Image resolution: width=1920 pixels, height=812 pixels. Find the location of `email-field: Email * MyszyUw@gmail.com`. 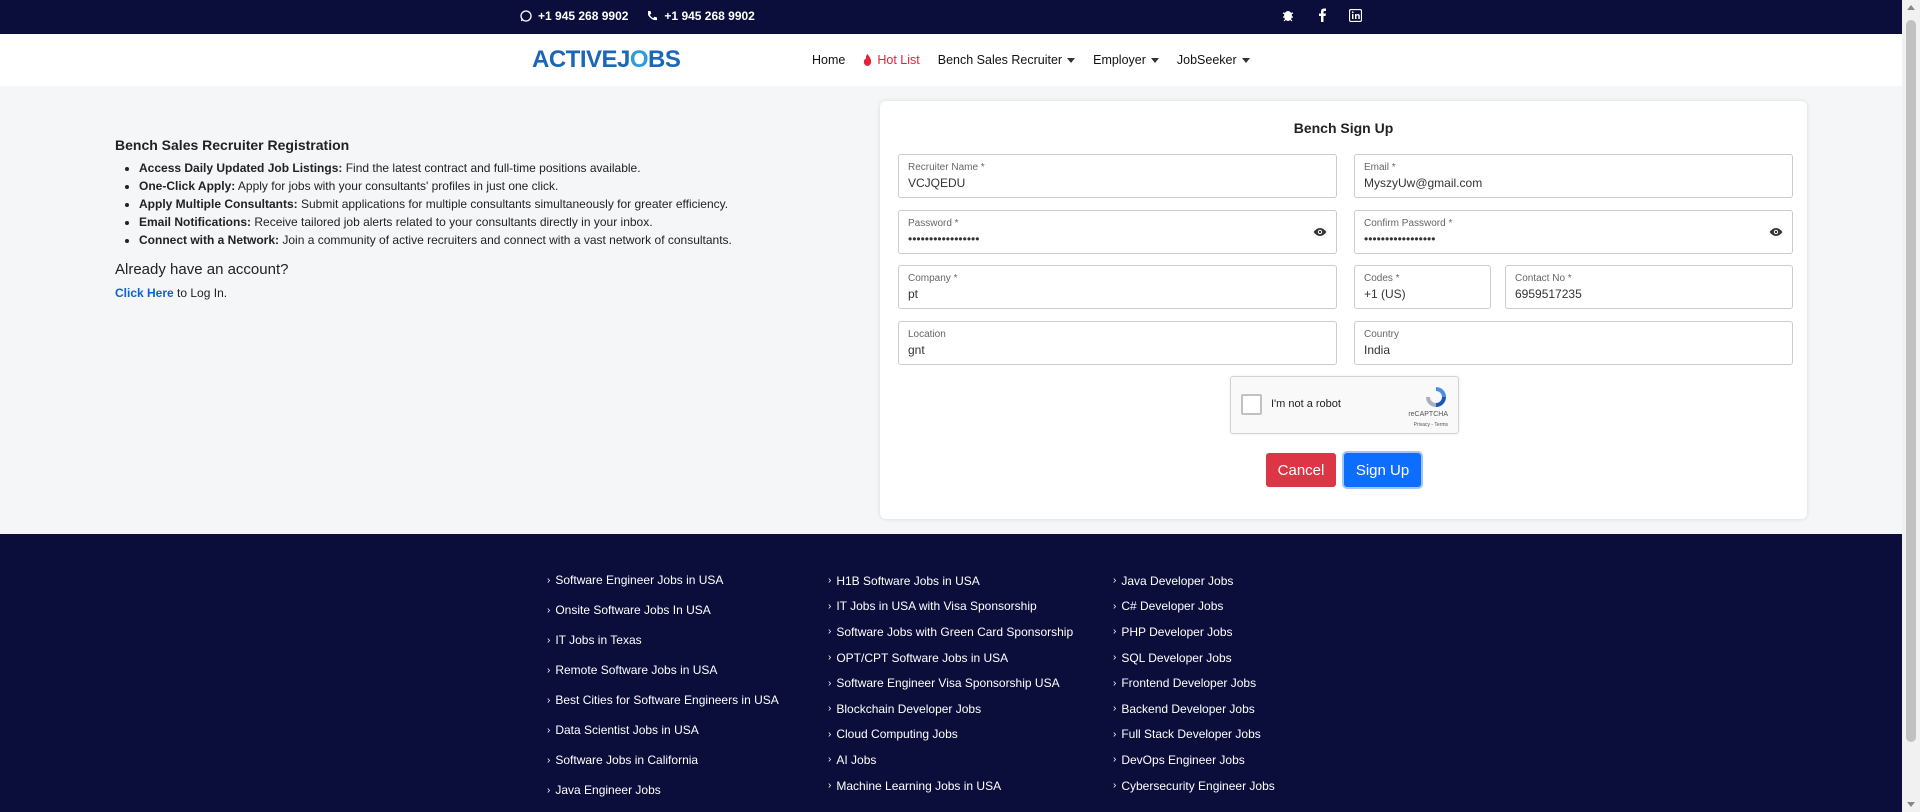

email-field: Email * MyszyUw@gmail.com is located at coordinates (1573, 176).